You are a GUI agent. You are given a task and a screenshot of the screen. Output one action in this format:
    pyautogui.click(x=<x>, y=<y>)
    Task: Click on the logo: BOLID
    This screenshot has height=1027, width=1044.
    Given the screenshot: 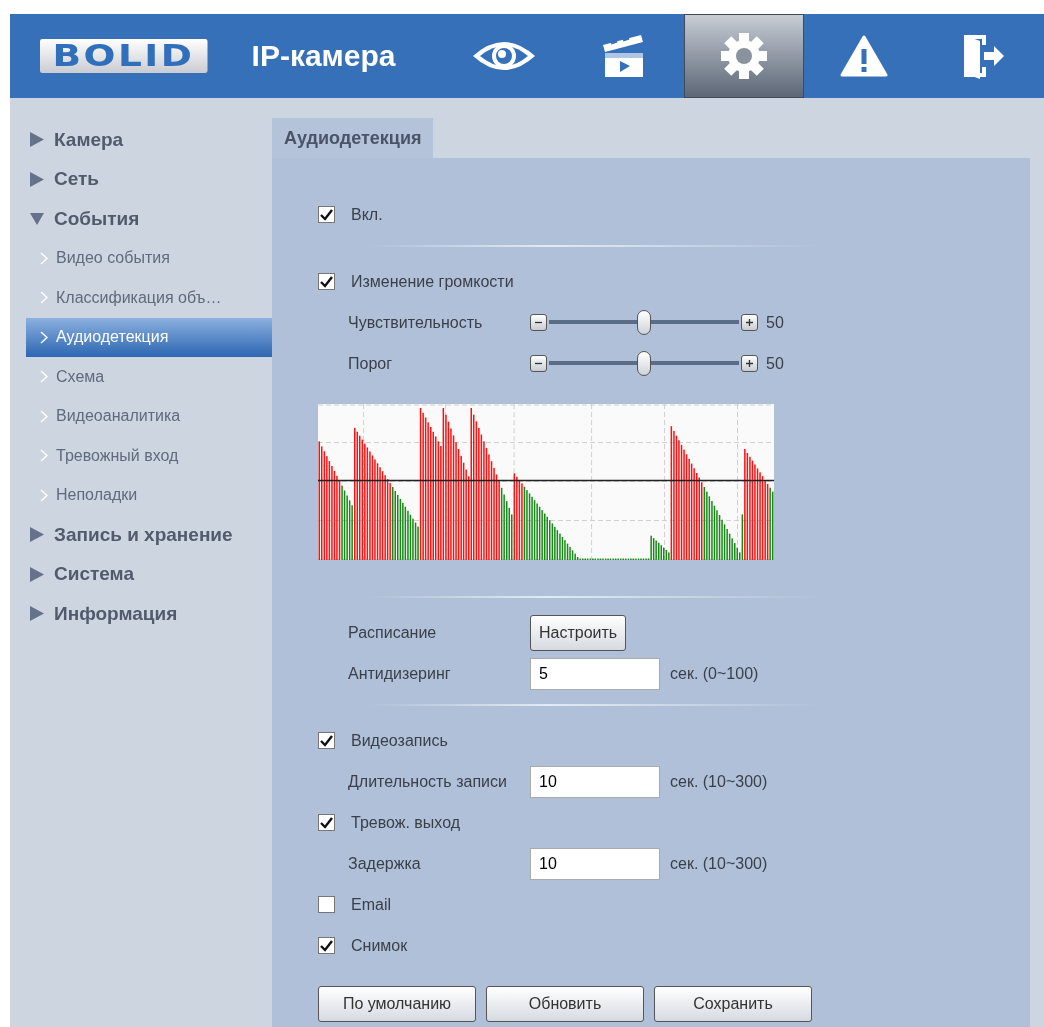 What is the action you would take?
    pyautogui.click(x=123, y=56)
    